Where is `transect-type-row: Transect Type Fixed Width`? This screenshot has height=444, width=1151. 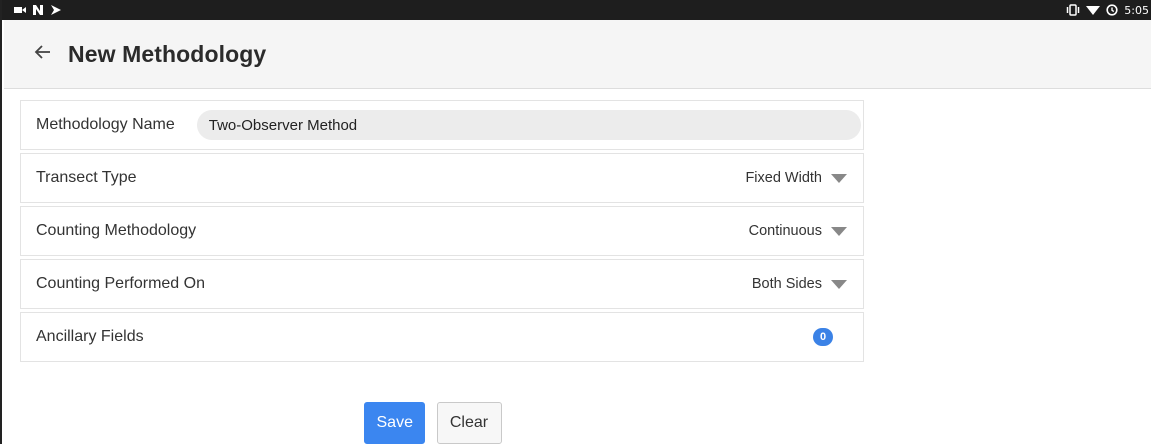 transect-type-row: Transect Type Fixed Width is located at coordinates (442, 178).